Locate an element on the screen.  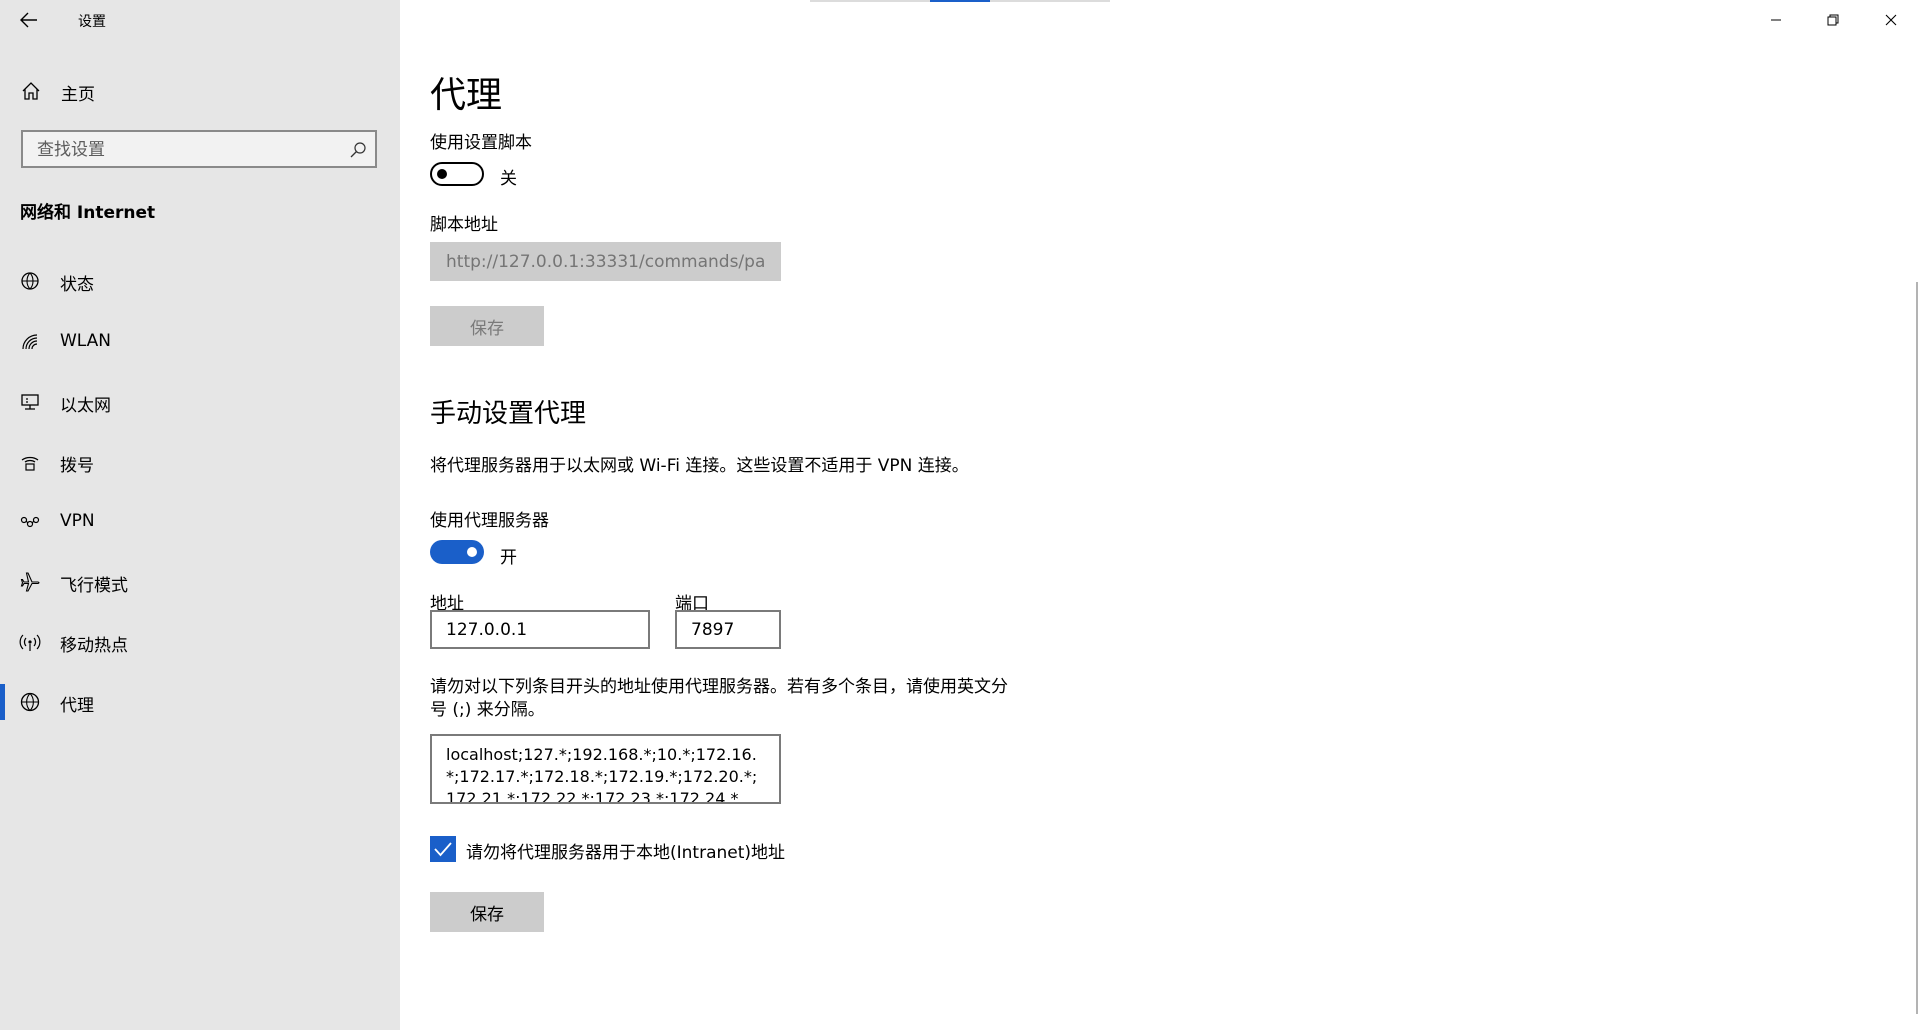
setup-script-toggle-state: 关 is located at coordinates (508, 179).